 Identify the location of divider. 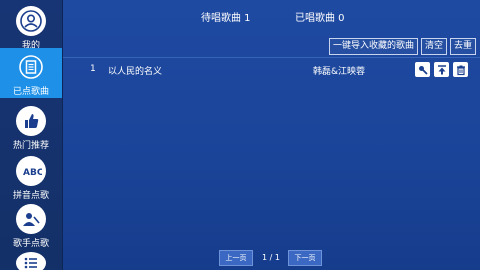
(271, 57).